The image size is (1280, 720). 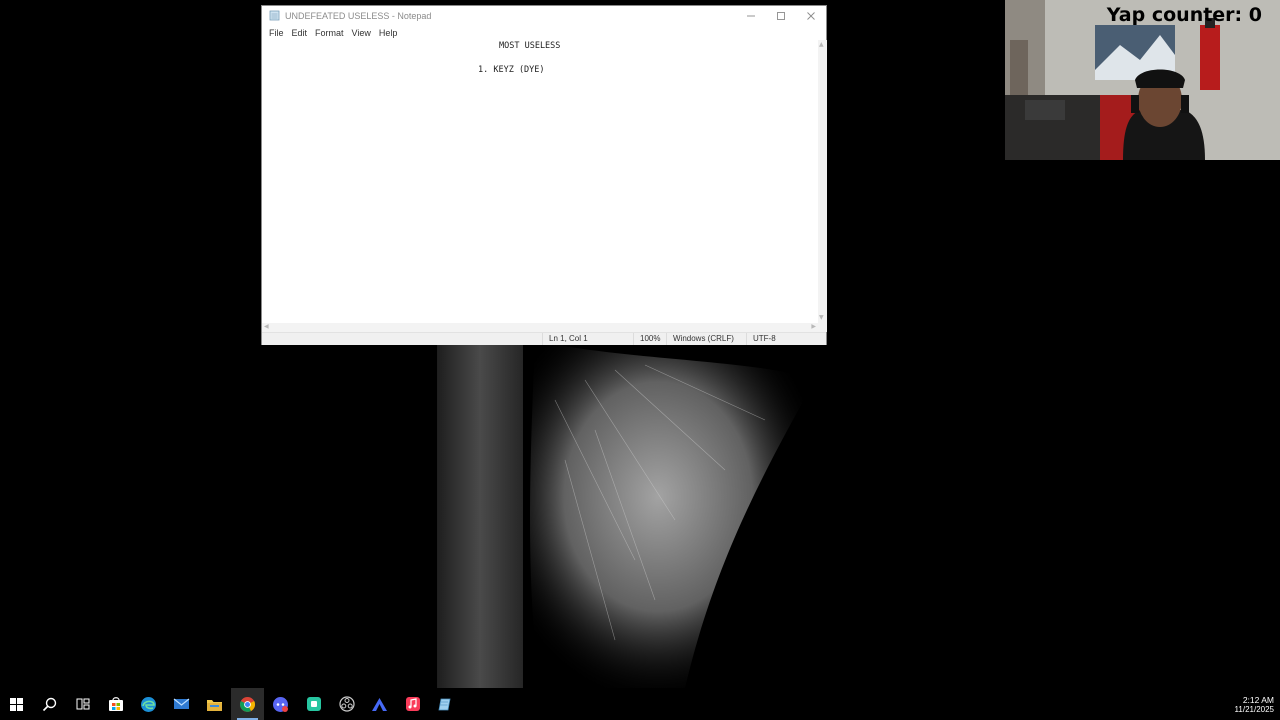 What do you see at coordinates (649, 339) in the screenshot?
I see `status-zoom: 100%` at bounding box center [649, 339].